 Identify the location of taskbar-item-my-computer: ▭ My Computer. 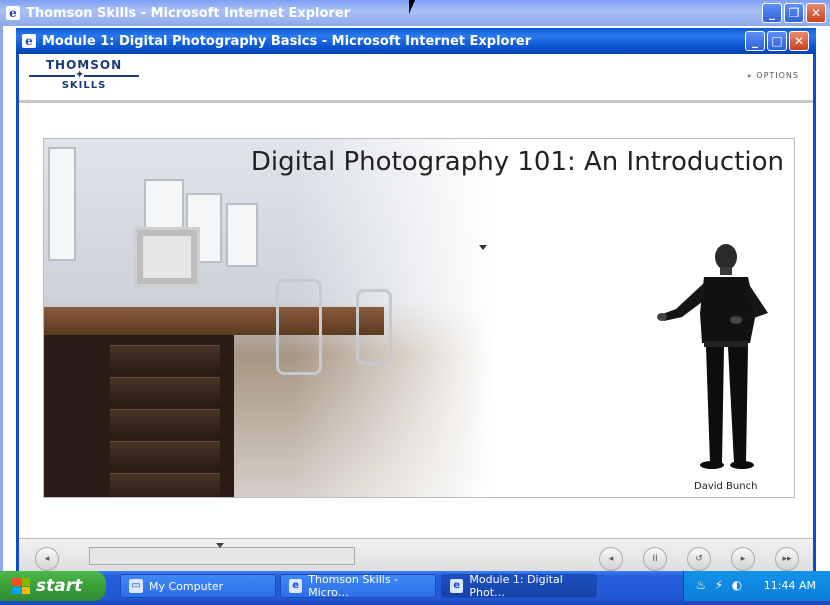
(198, 586).